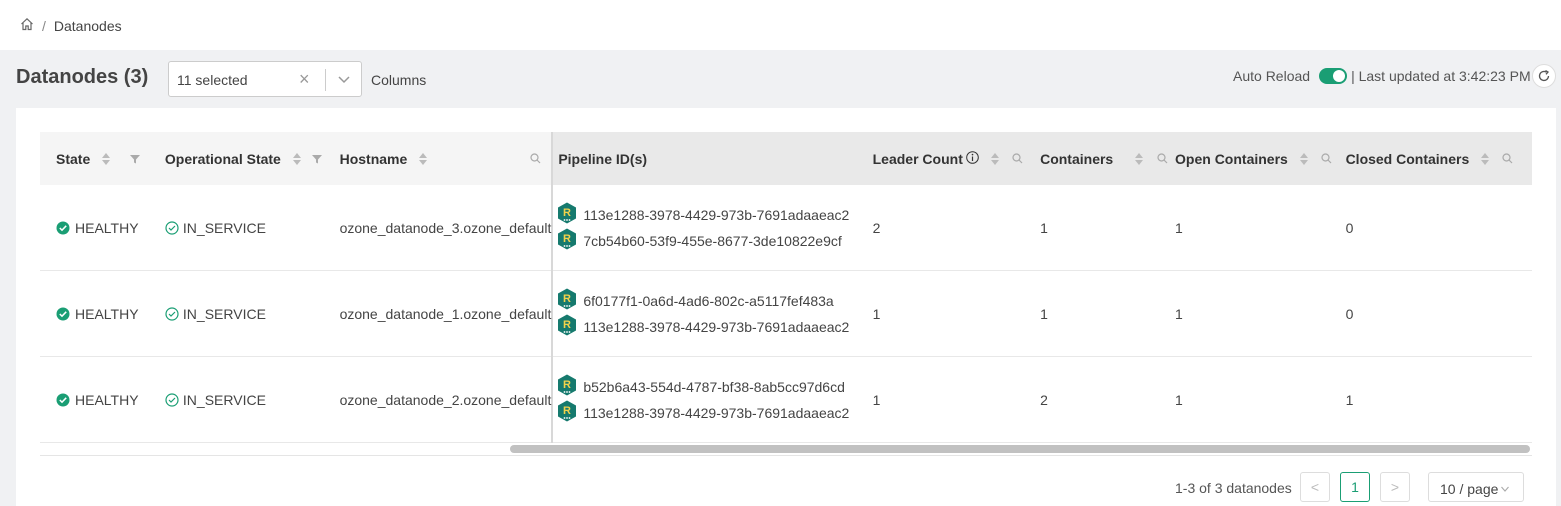 This screenshot has width=1561, height=506. What do you see at coordinates (1108, 158) in the screenshot?
I see `column-header-containers: Containers` at bounding box center [1108, 158].